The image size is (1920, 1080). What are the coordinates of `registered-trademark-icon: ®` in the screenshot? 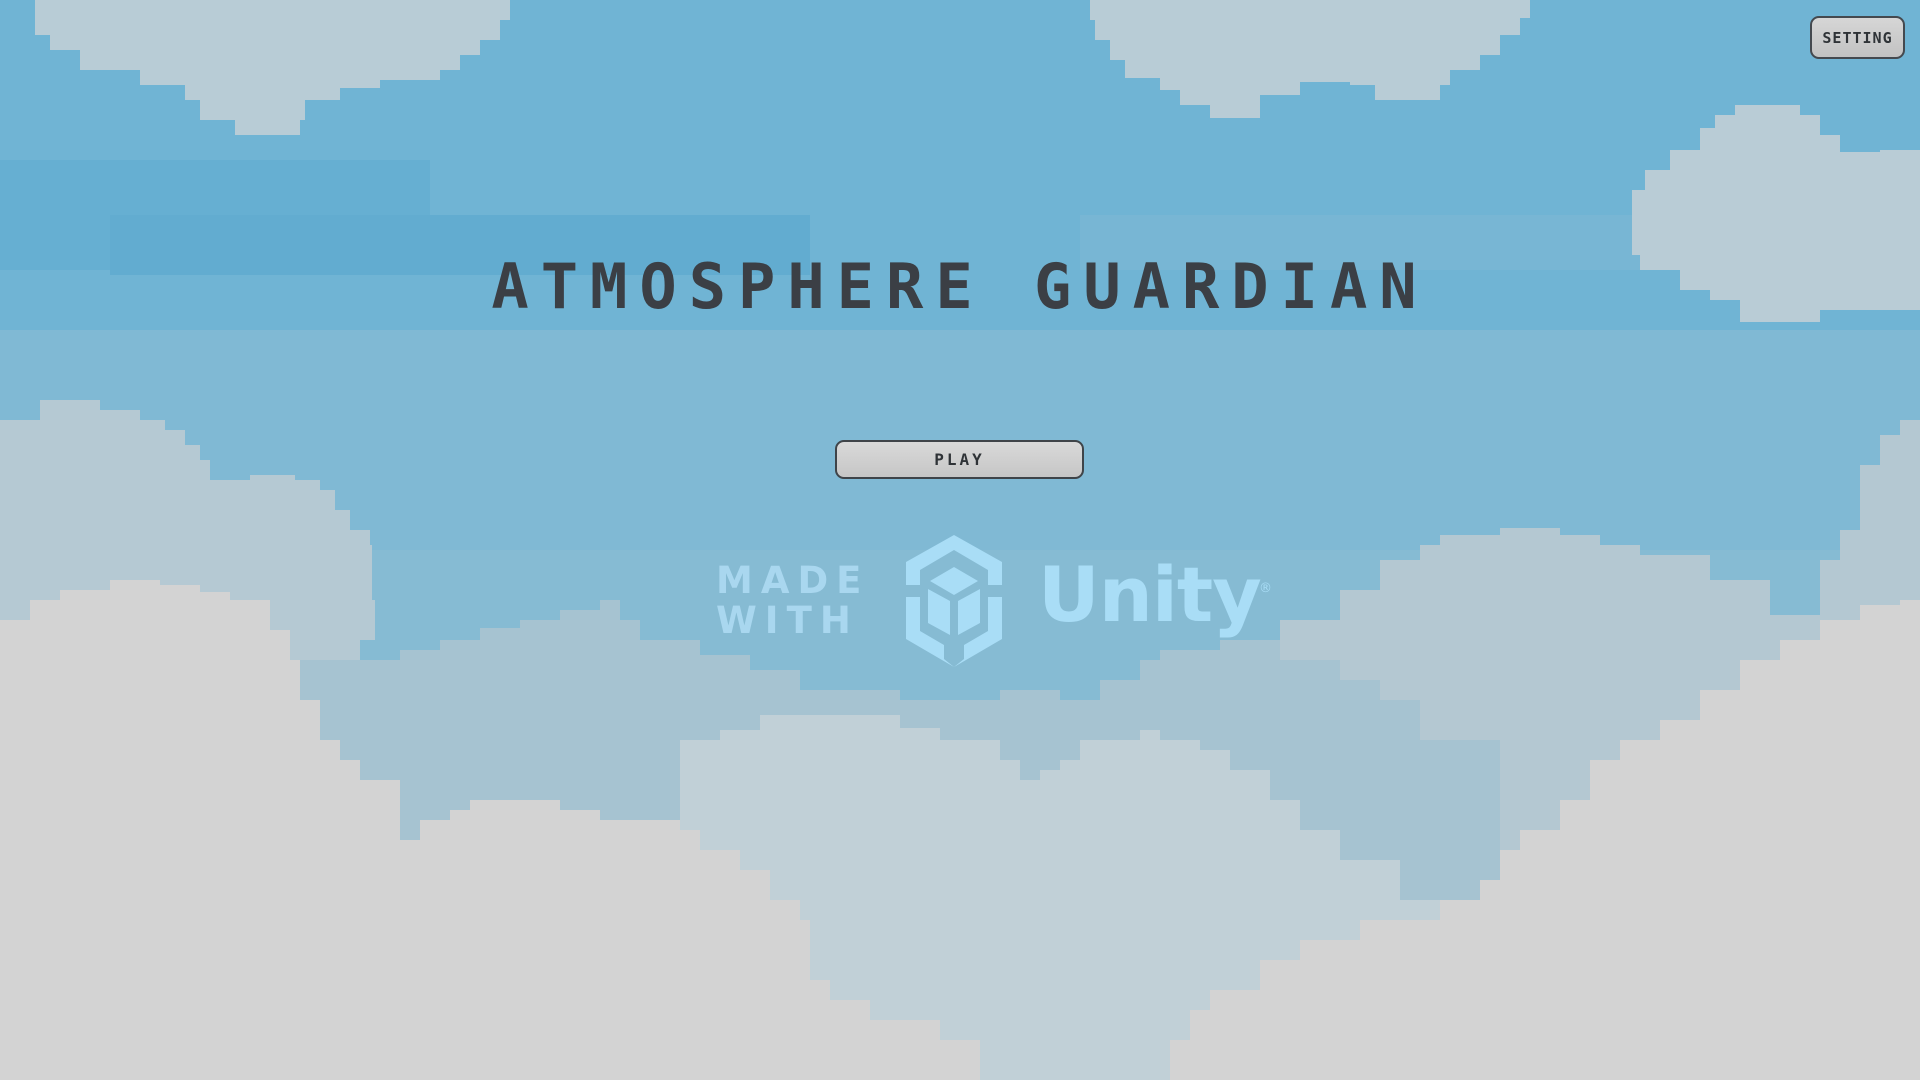 It's located at (1265, 588).